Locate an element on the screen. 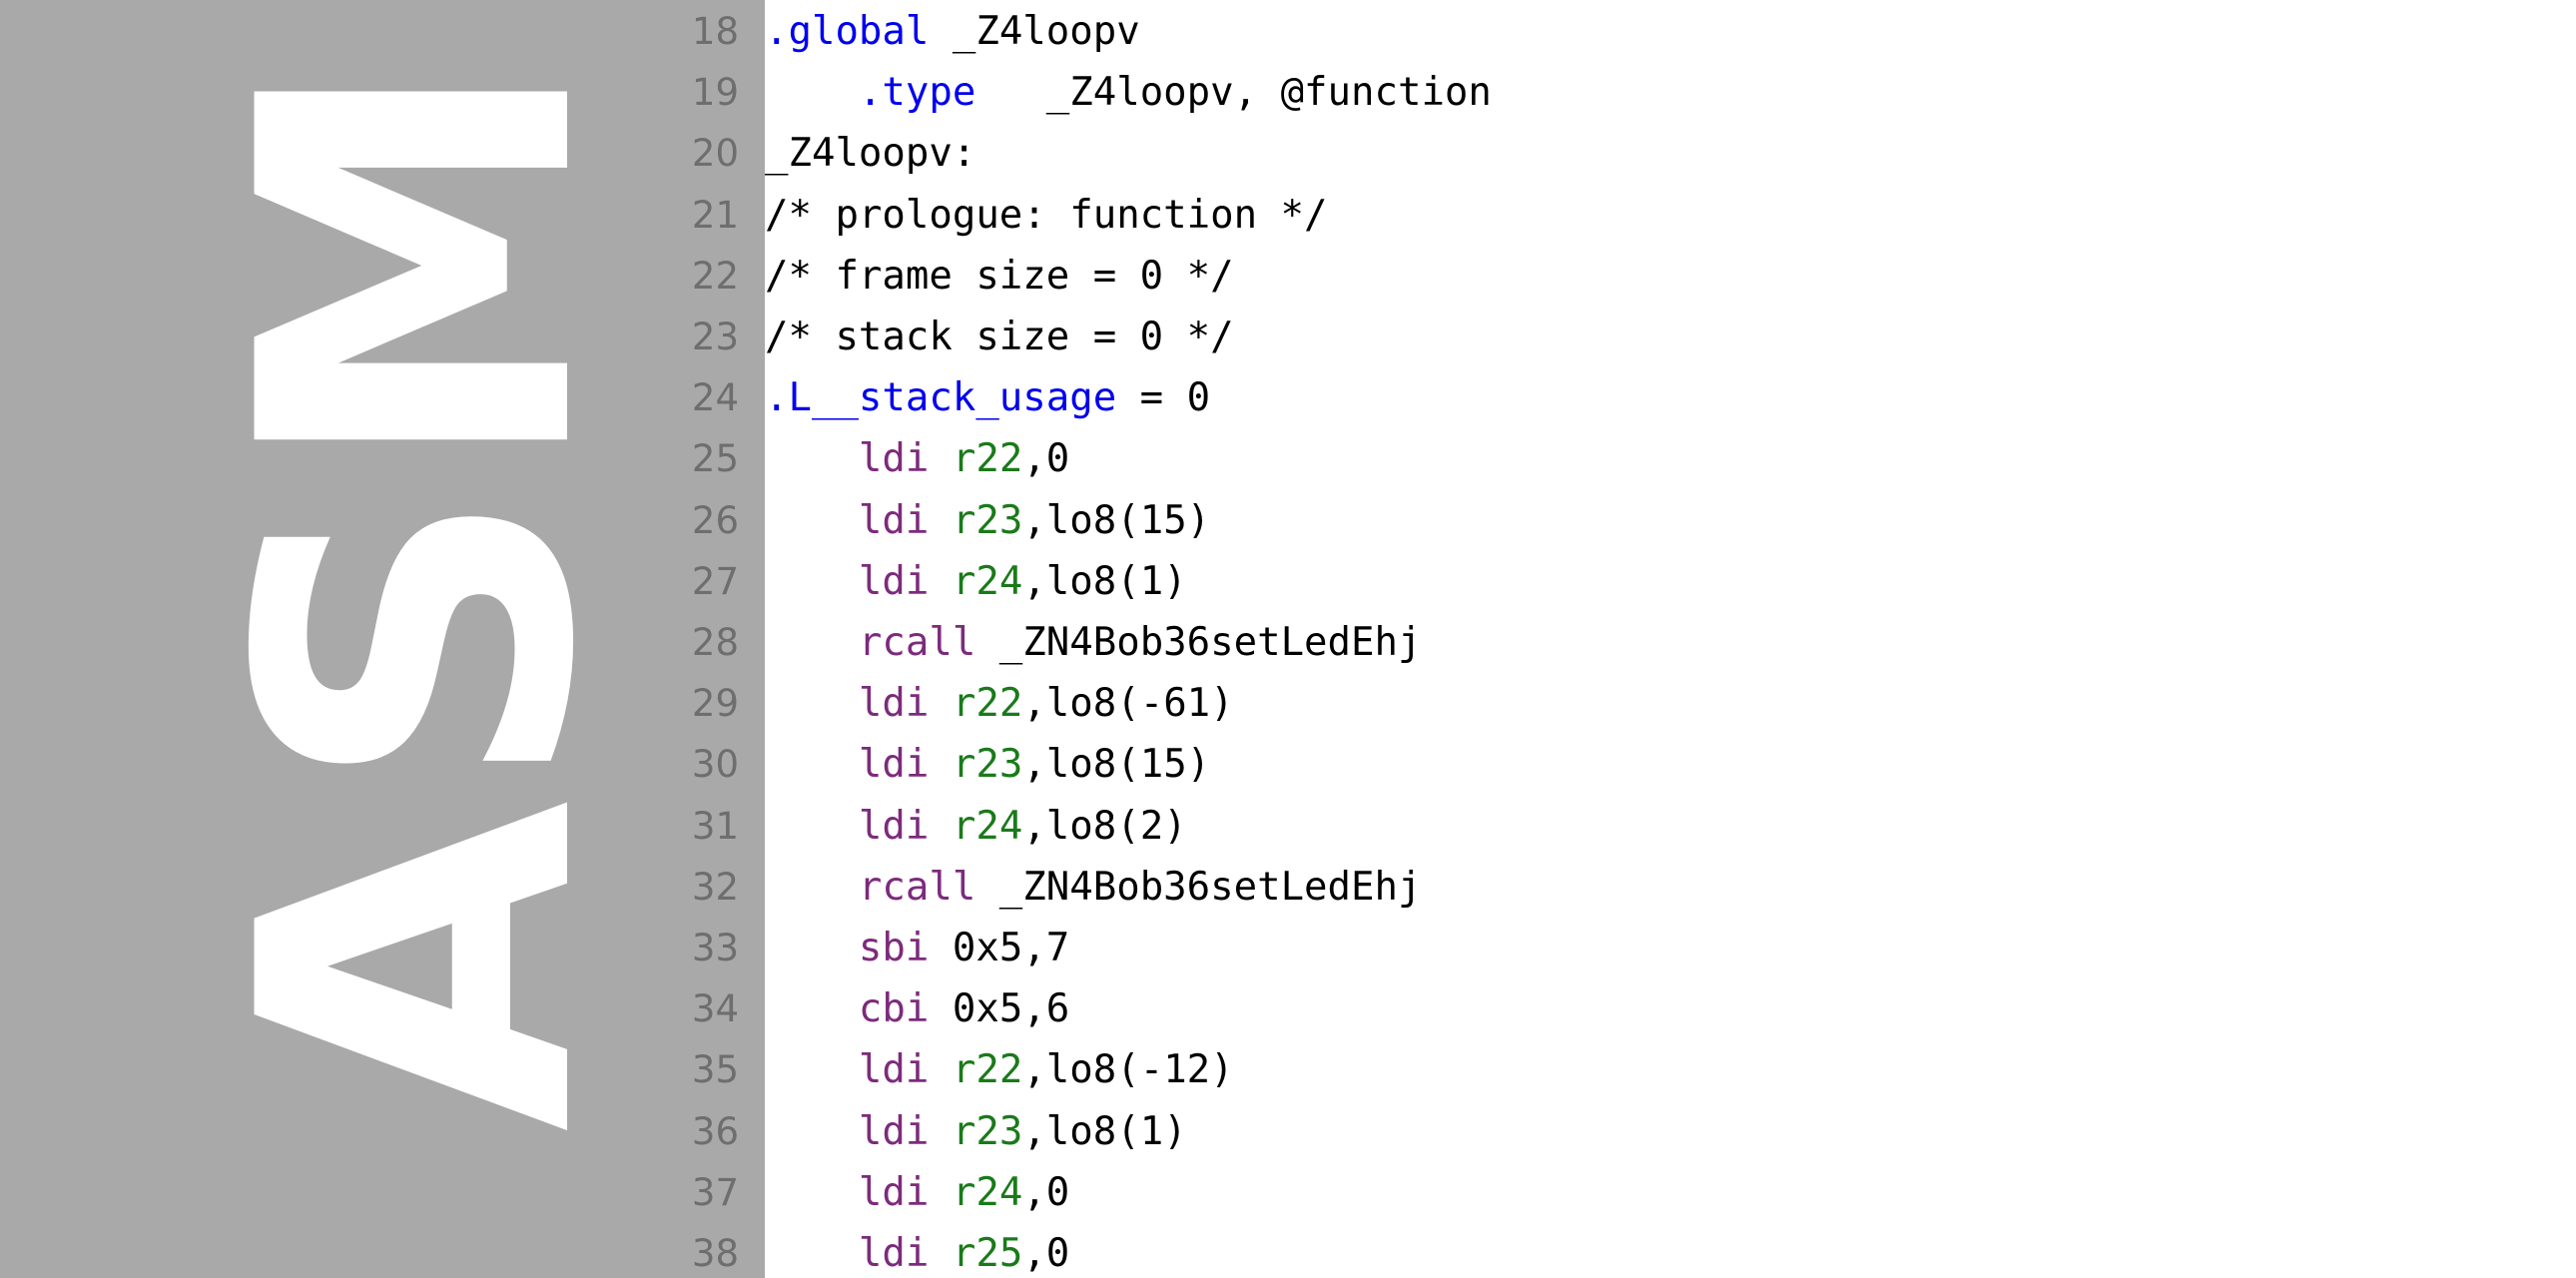 The image size is (2576, 1278). line-number: 38 is located at coordinates (715, 1253).